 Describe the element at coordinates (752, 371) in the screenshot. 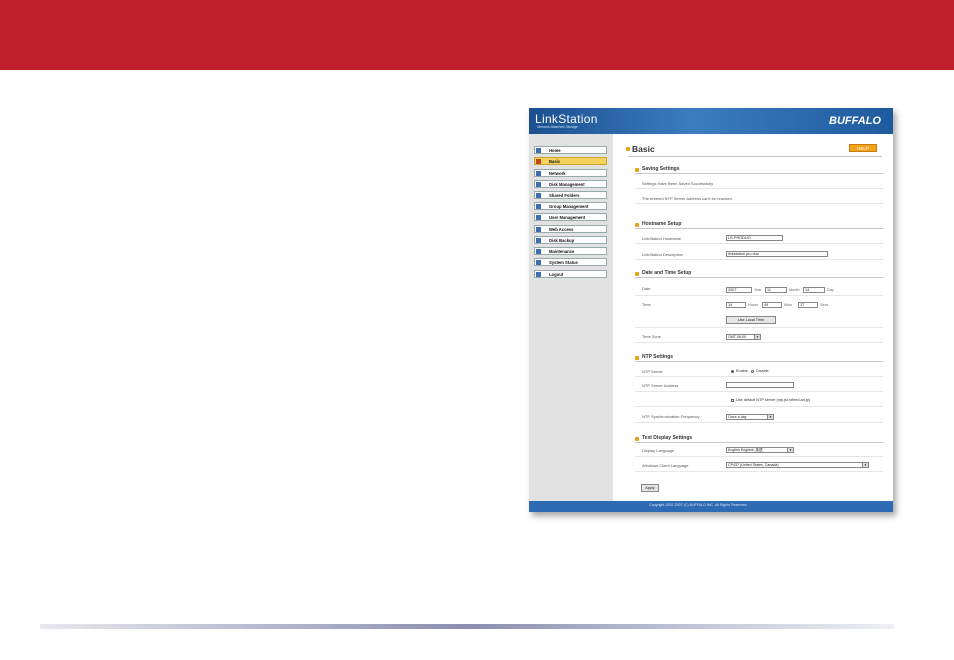

I see `ntp-disable-radio` at that location.